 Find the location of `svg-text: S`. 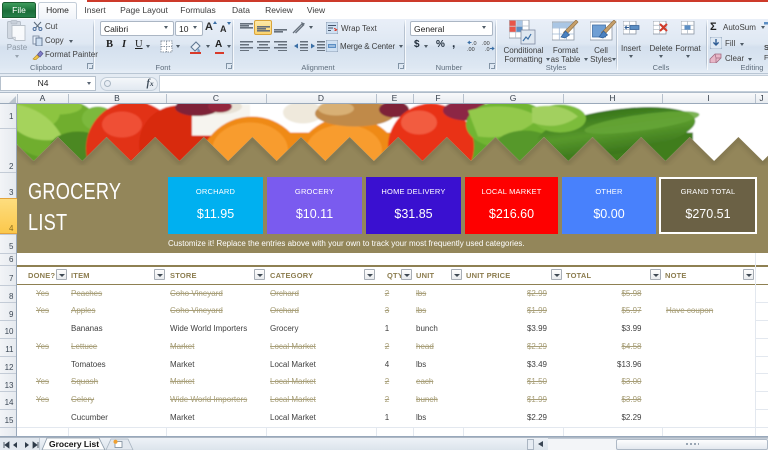

svg-text: S is located at coordinates (766, 47).